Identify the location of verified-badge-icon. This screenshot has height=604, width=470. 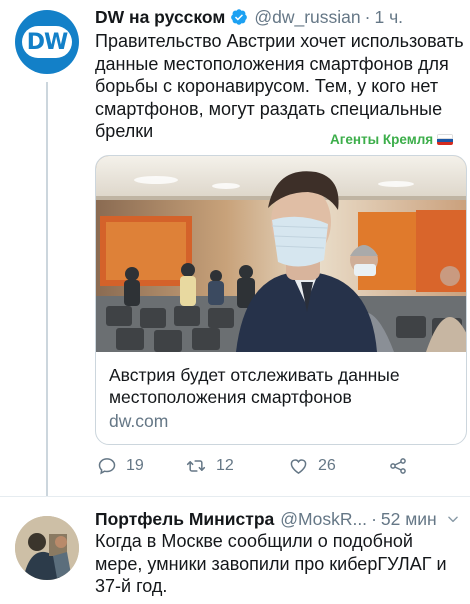
(239, 17).